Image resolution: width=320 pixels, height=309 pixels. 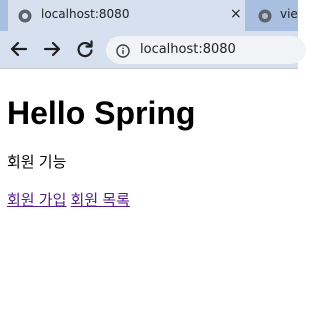 What do you see at coordinates (85, 14) in the screenshot?
I see `tab-title: localhost:8080` at bounding box center [85, 14].